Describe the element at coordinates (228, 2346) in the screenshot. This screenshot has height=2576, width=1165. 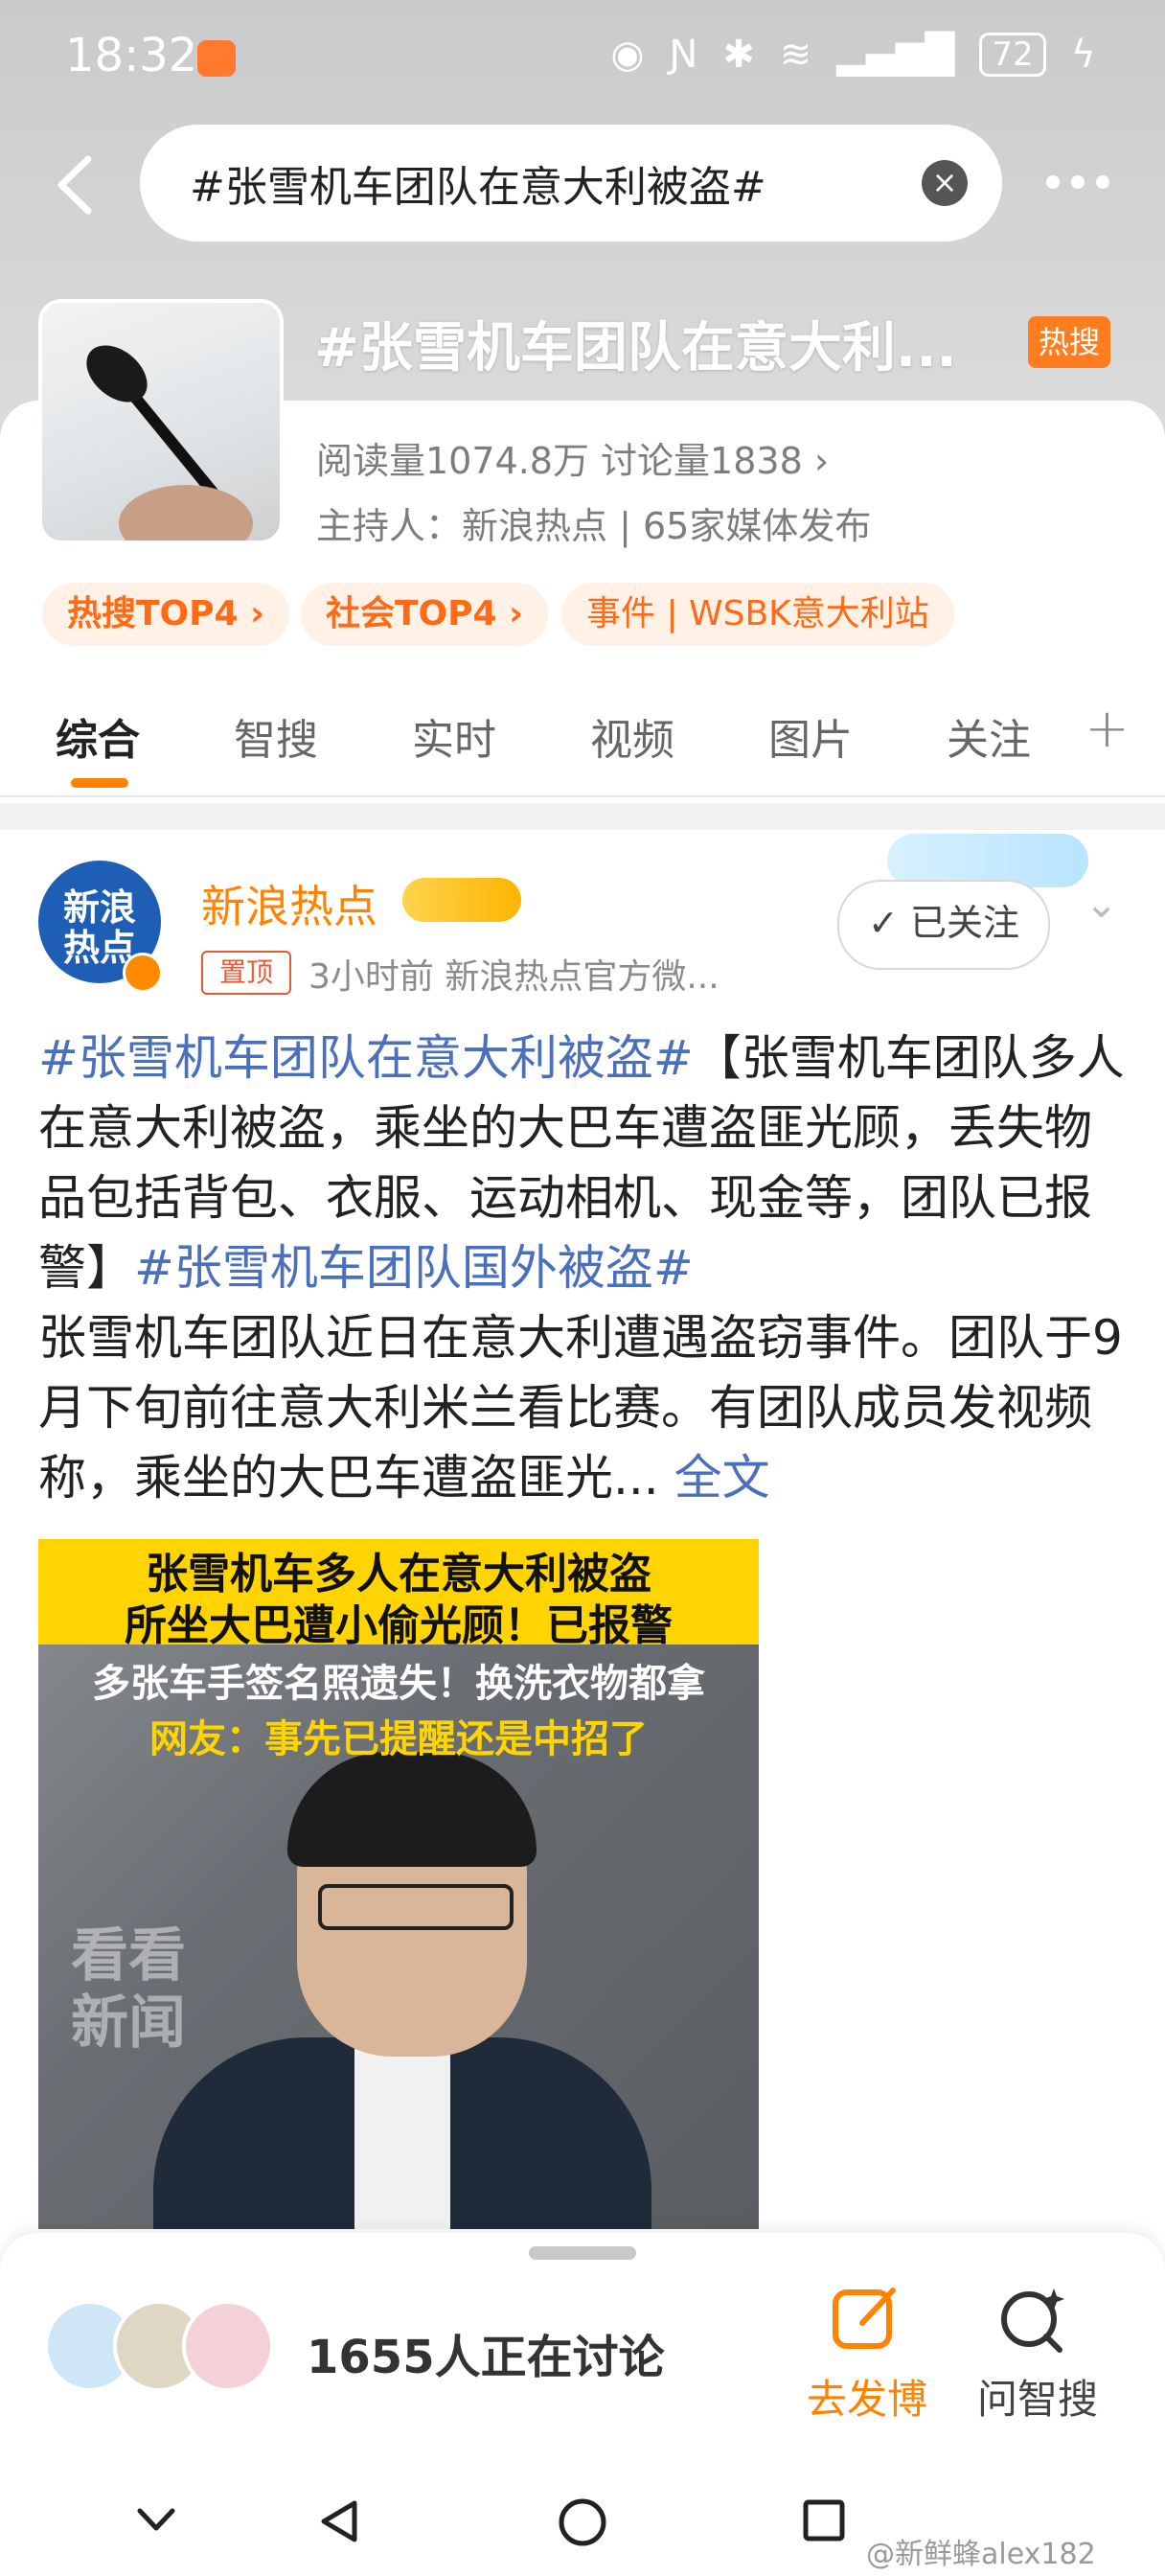
I see `avatar` at that location.